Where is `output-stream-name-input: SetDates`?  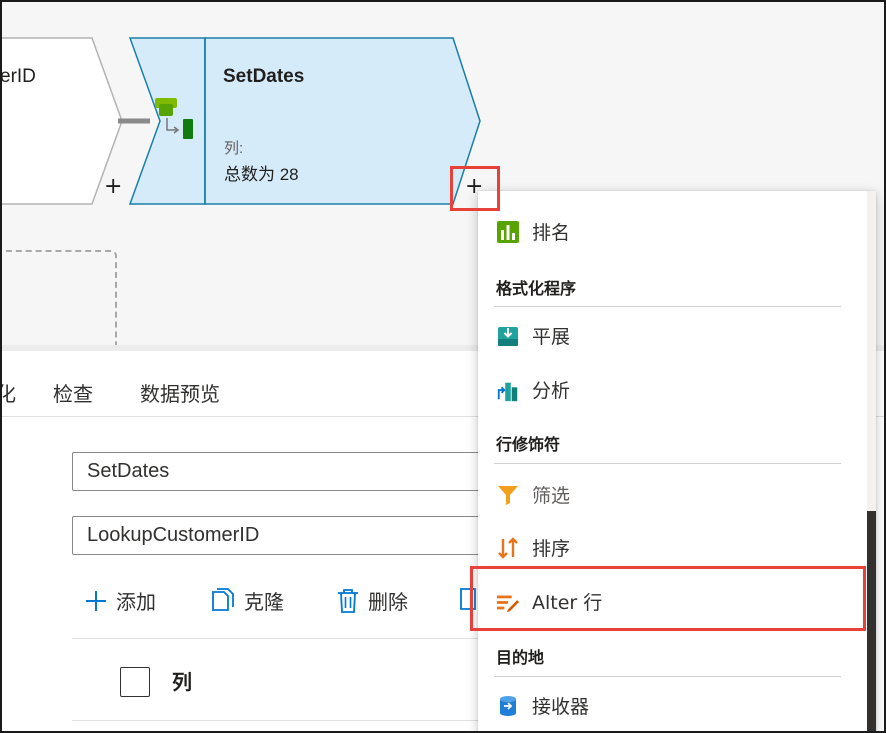 output-stream-name-input: SetDates is located at coordinates (287, 471).